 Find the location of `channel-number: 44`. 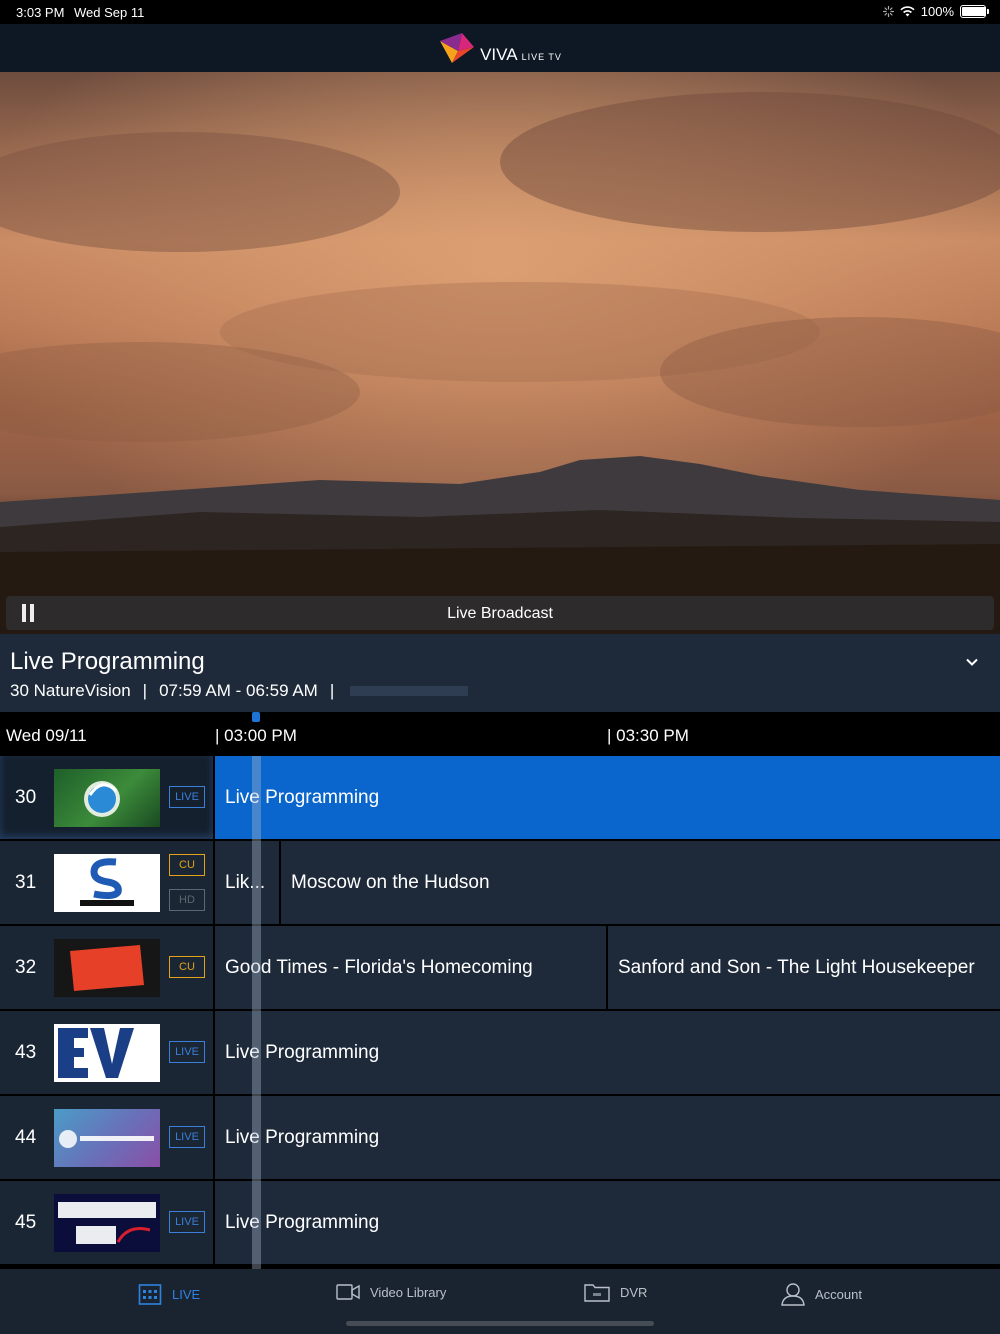

channel-number: 44 is located at coordinates (26, 1137).